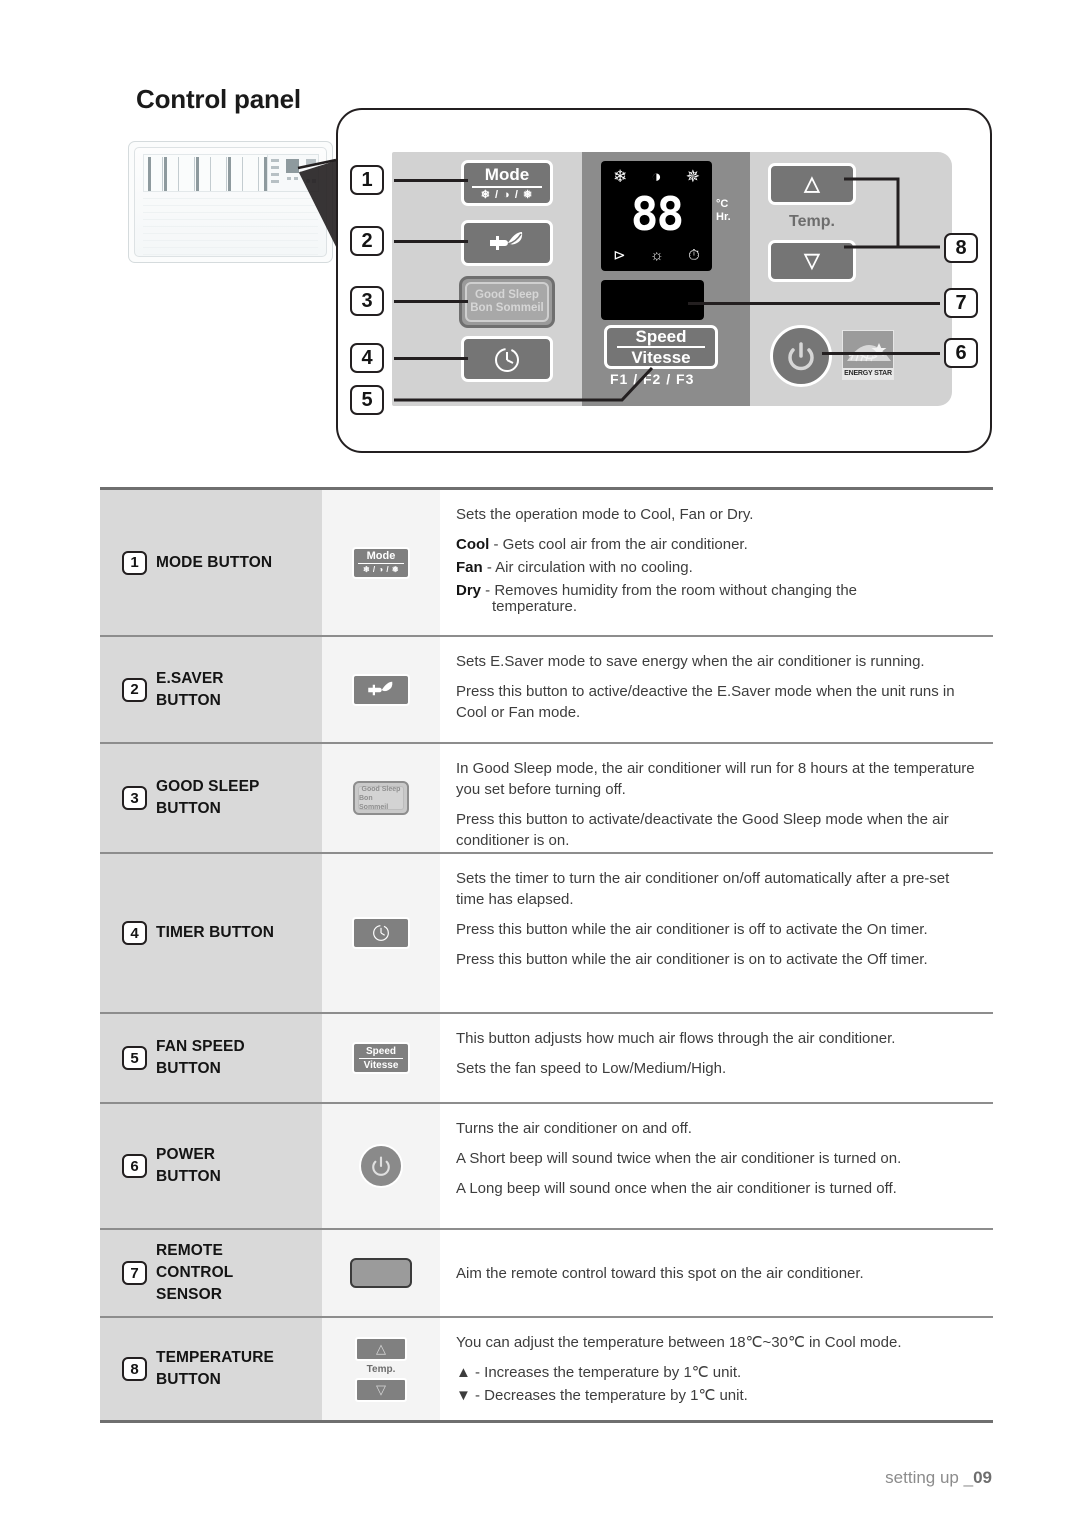 This screenshot has height=1530, width=1080. What do you see at coordinates (380, 688) in the screenshot?
I see `plug-leaf-icon` at bounding box center [380, 688].